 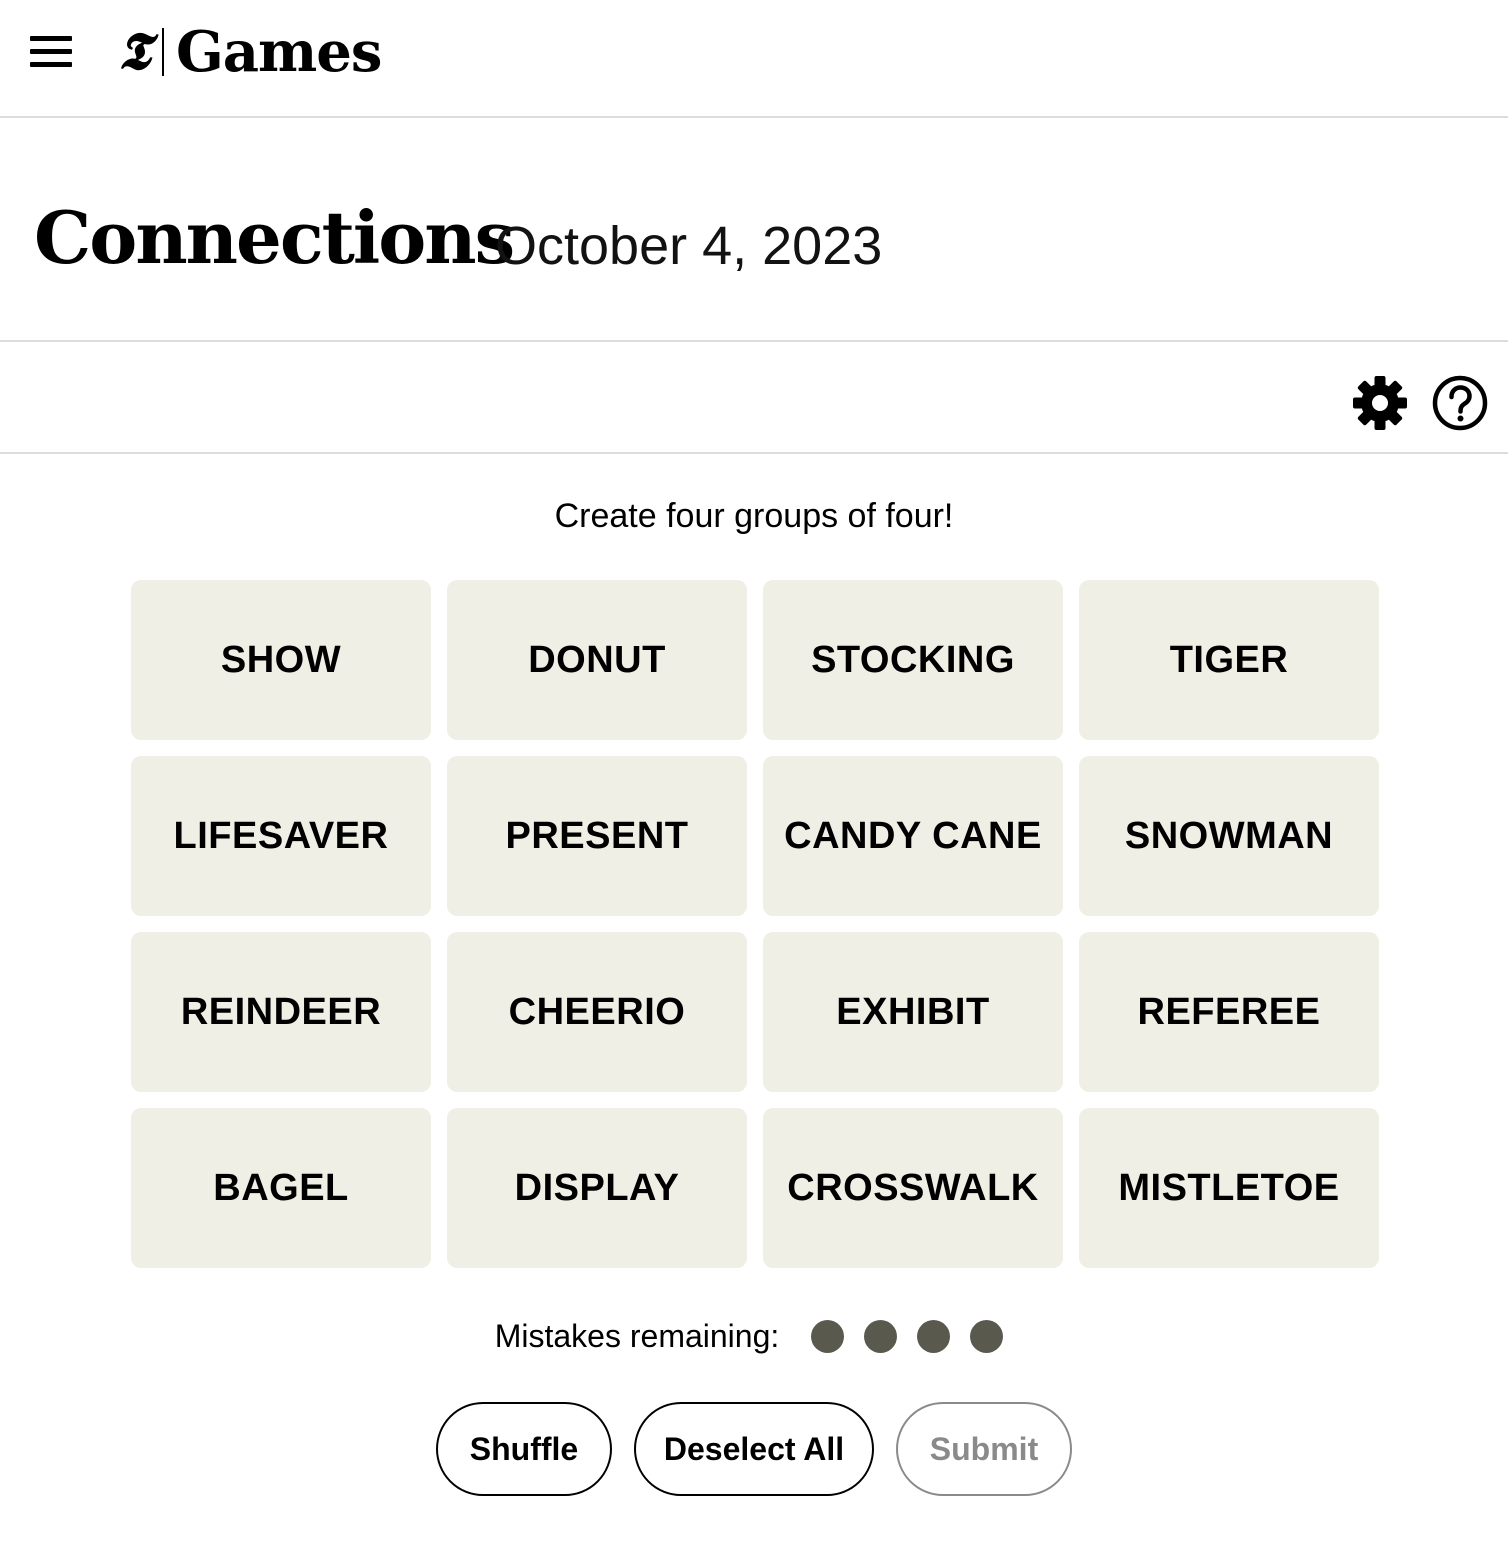 I want to click on nyt-games-logo: 𝕿 Games, so click(x=250, y=52).